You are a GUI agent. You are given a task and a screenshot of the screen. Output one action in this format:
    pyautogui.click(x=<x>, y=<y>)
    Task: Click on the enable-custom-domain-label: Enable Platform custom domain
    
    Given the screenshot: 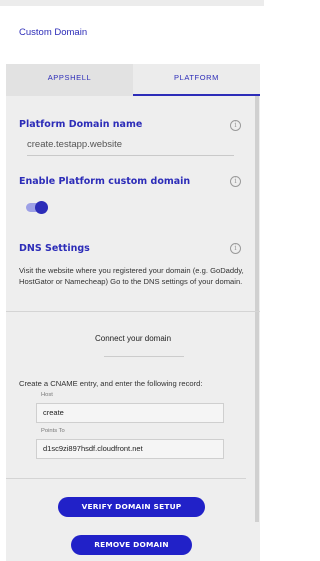 What is the action you would take?
    pyautogui.click(x=105, y=181)
    